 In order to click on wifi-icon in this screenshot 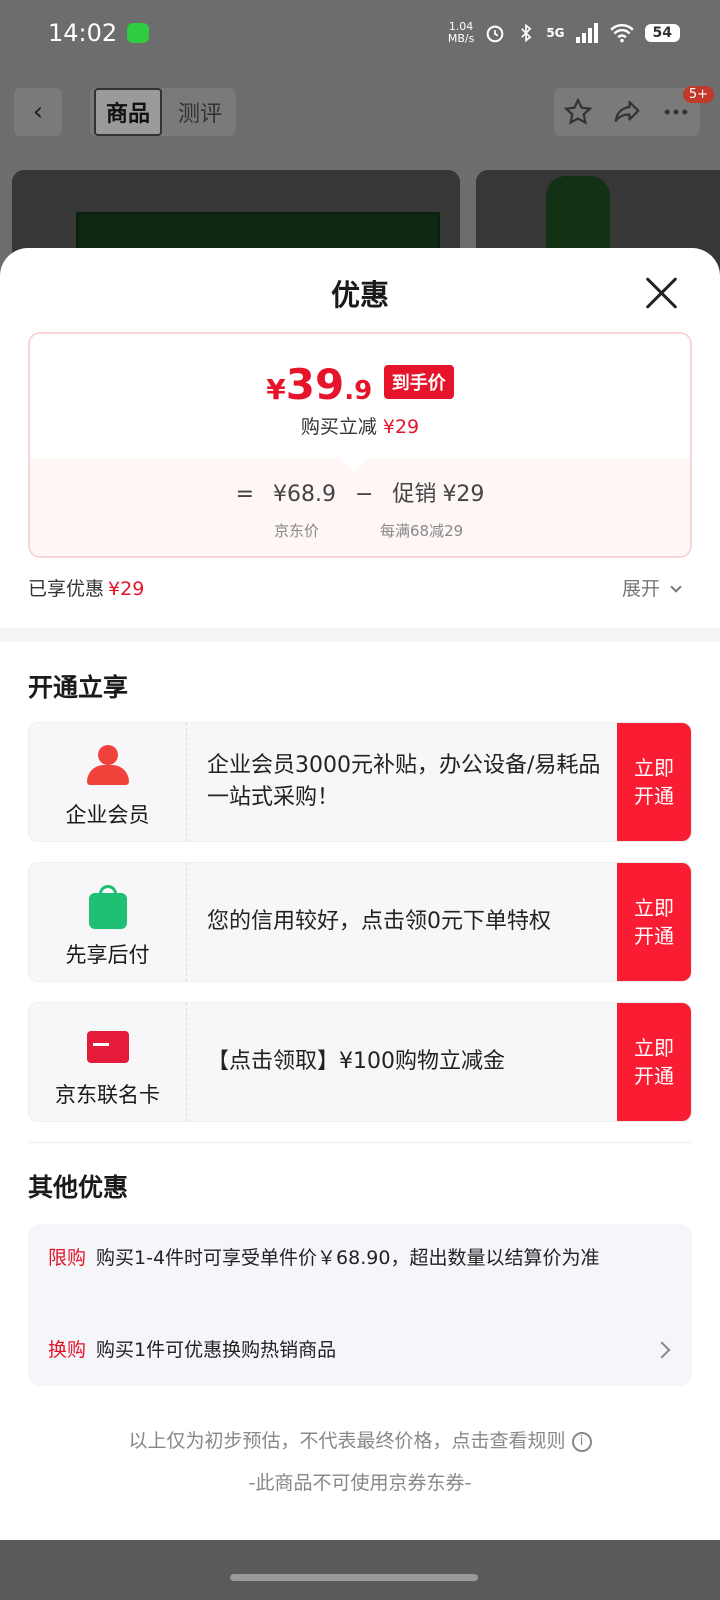, I will do `click(621, 33)`.